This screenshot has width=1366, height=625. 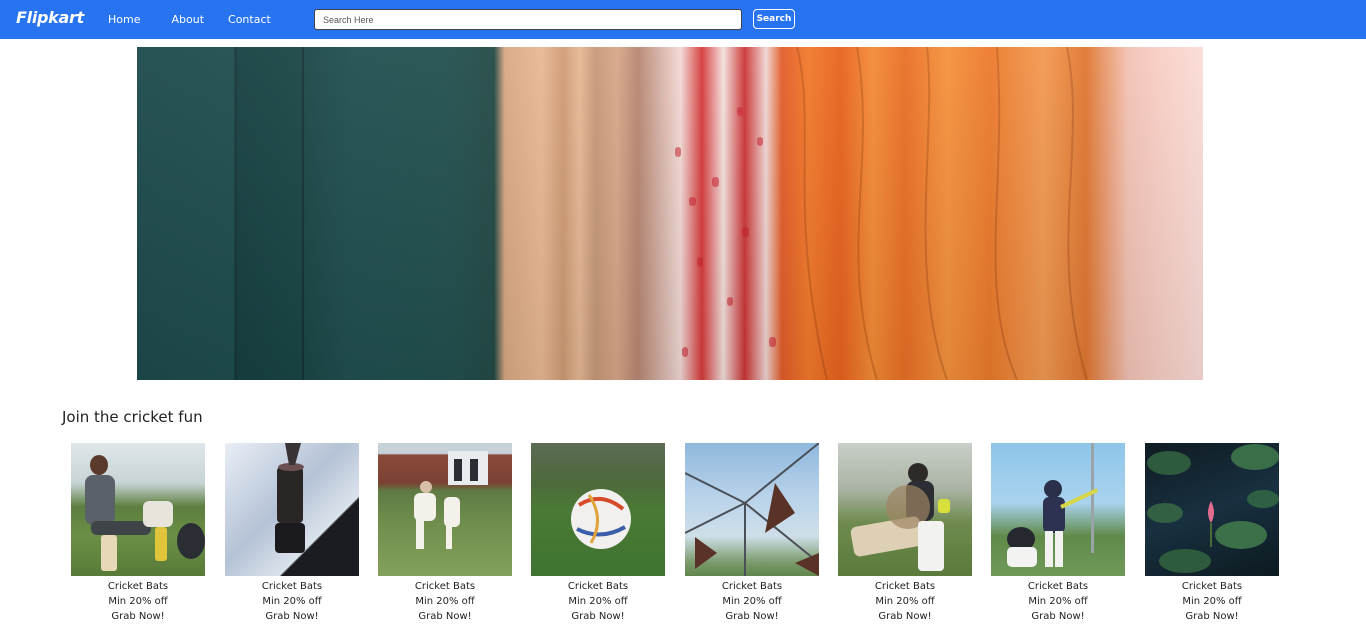 I want to click on brand-logo: Flipkart, so click(x=50, y=17).